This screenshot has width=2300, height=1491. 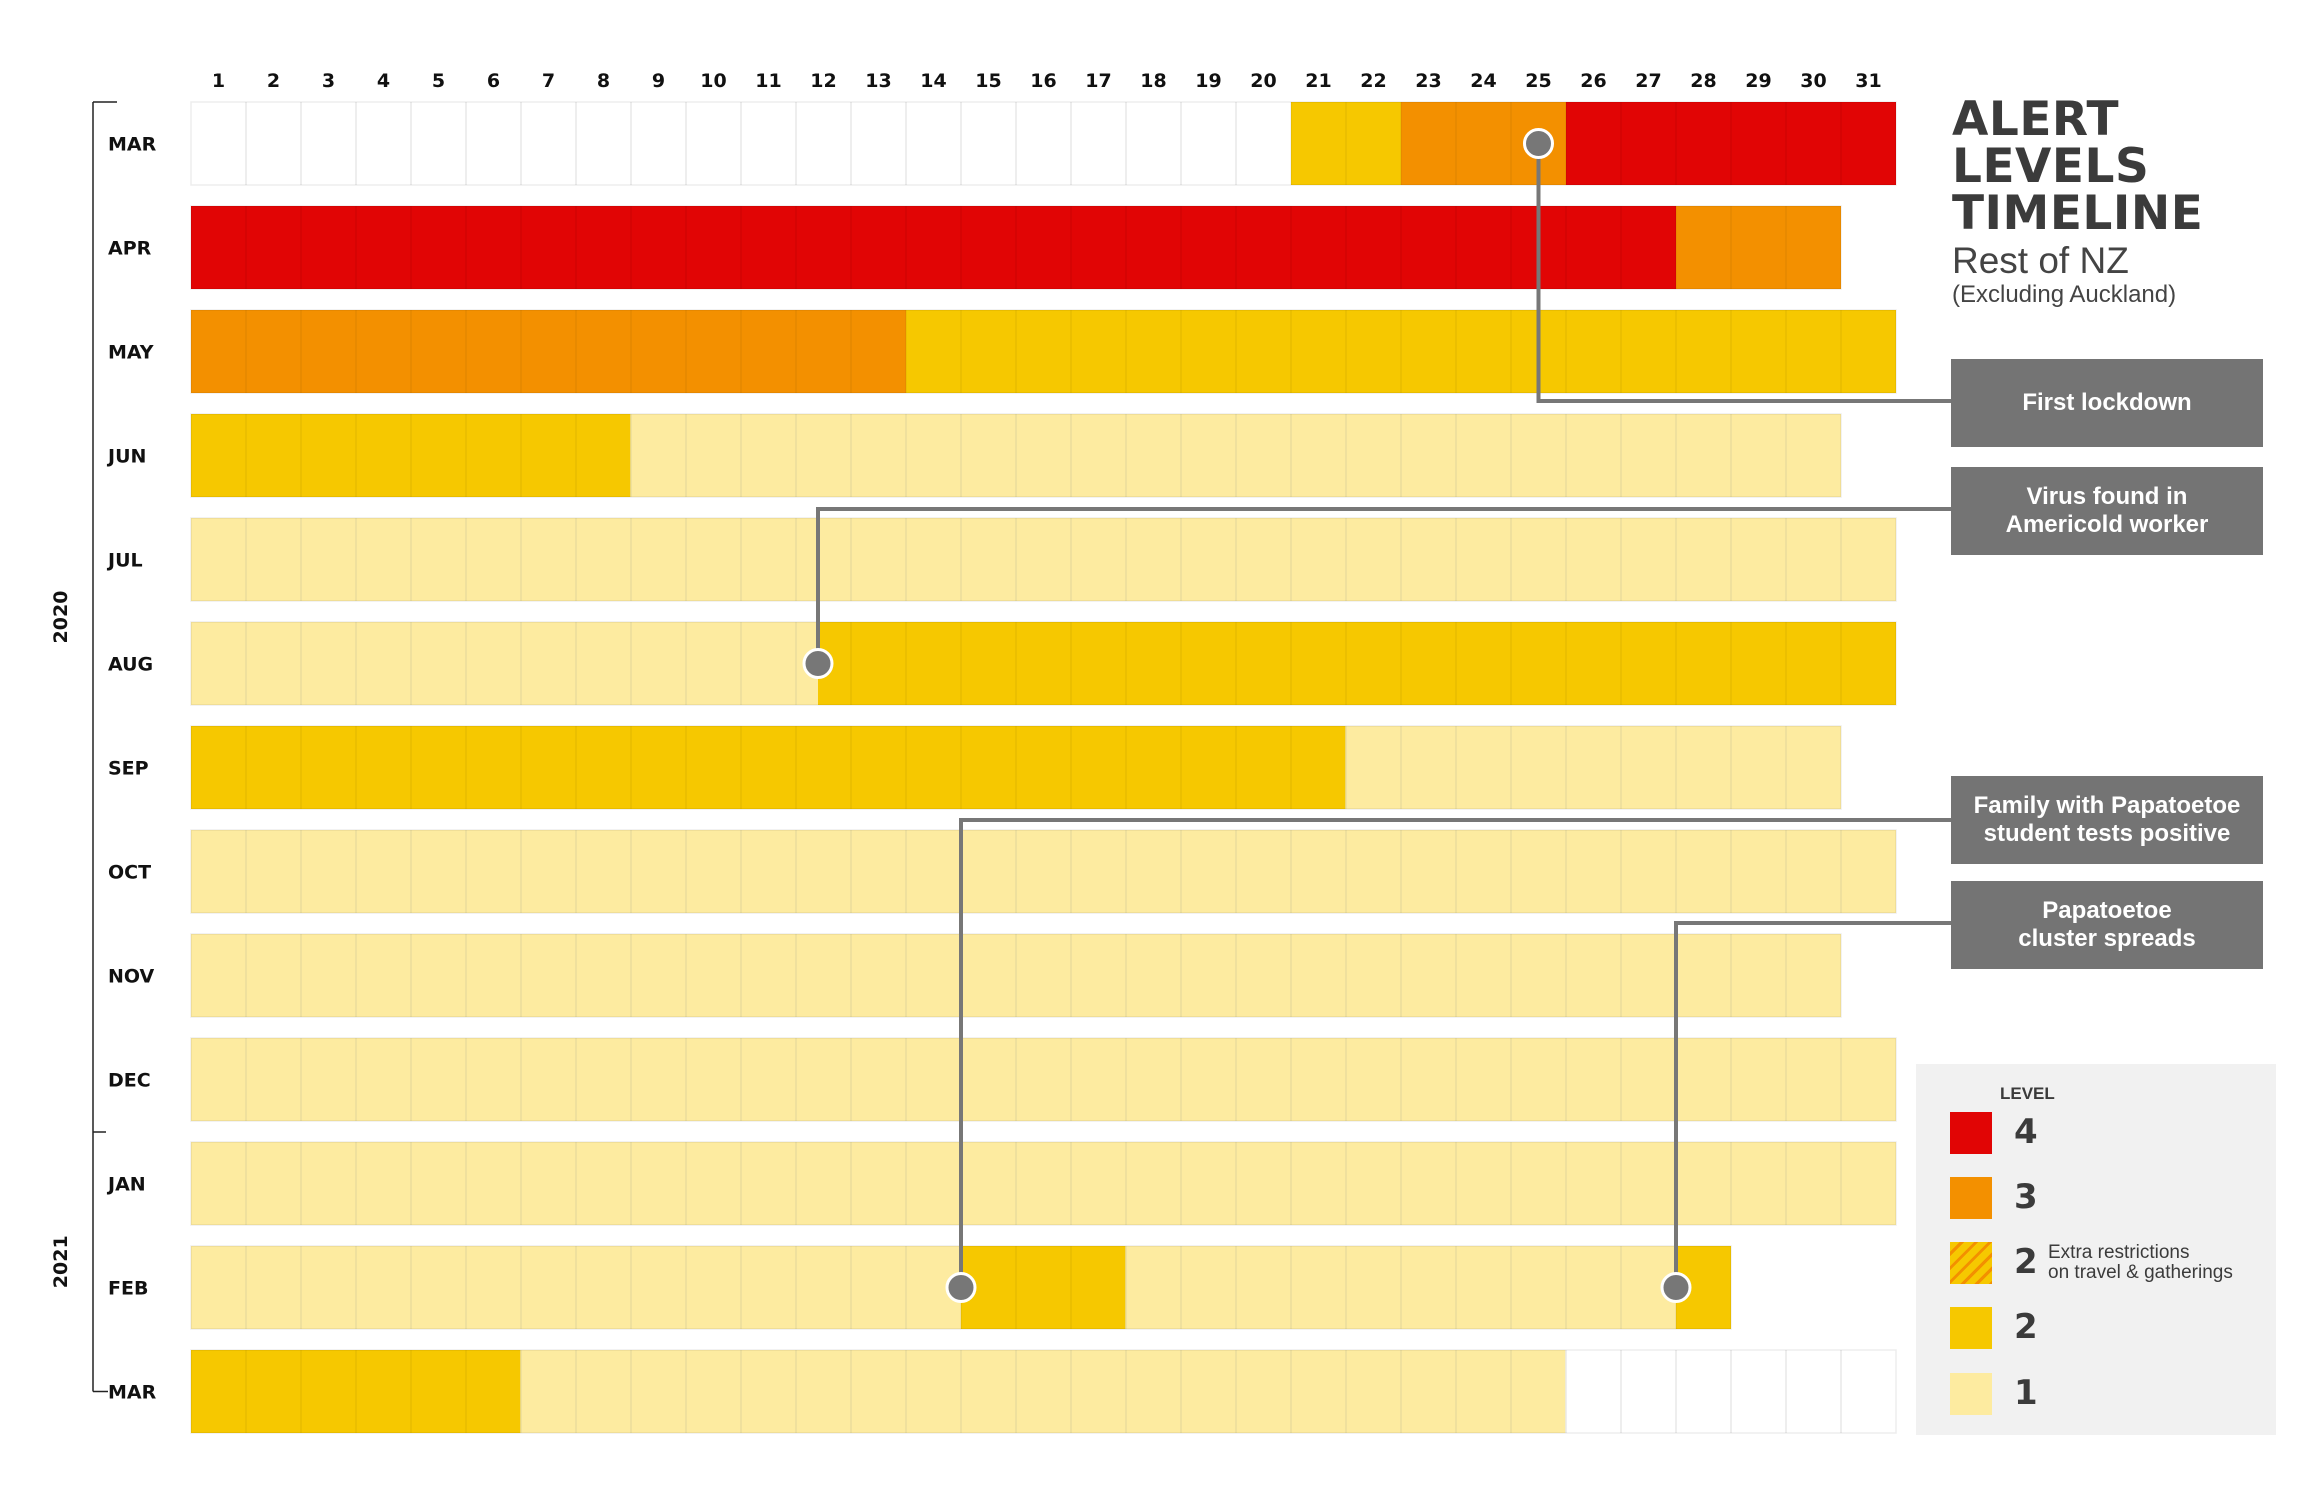 I want to click on day-label: 8, so click(x=603, y=81).